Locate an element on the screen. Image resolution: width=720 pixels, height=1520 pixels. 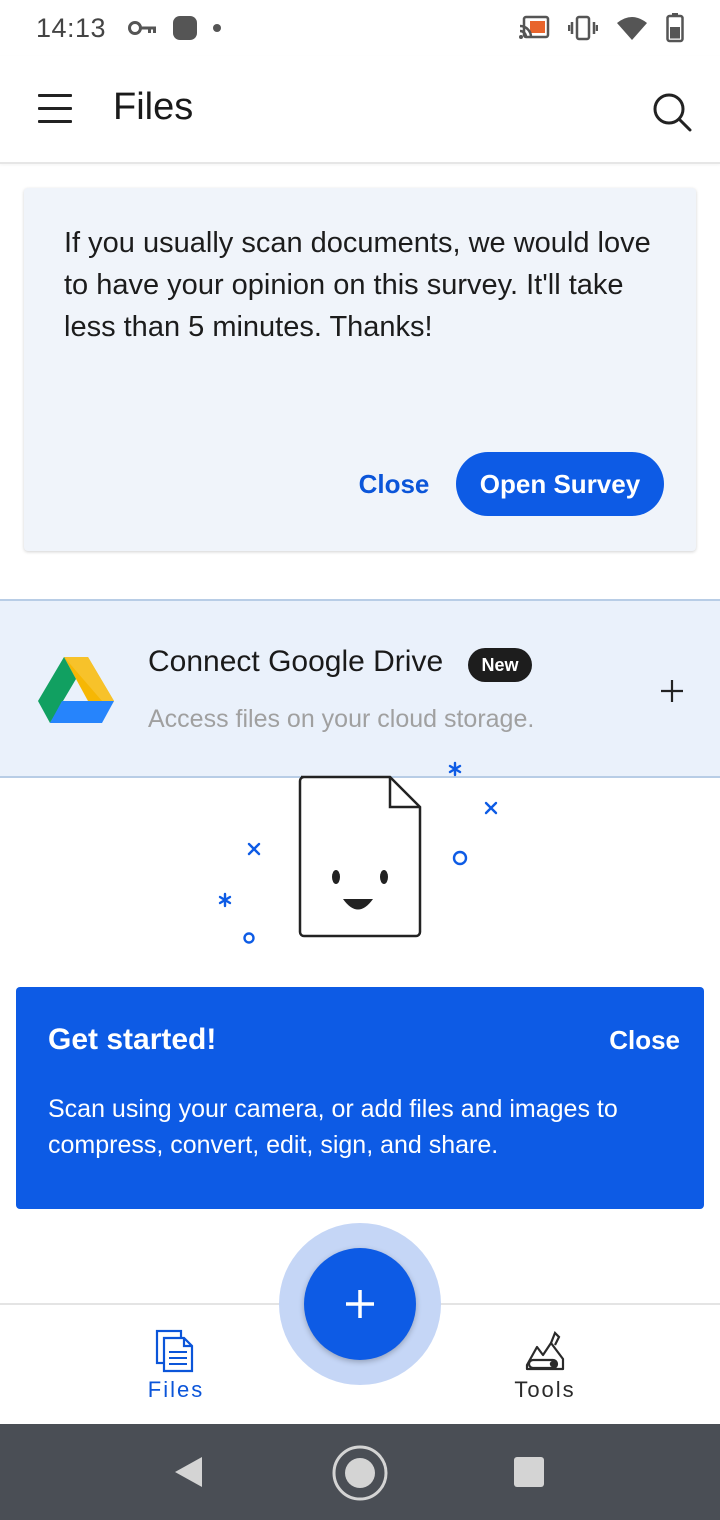
notification-dot-icon is located at coordinates (185, 28).